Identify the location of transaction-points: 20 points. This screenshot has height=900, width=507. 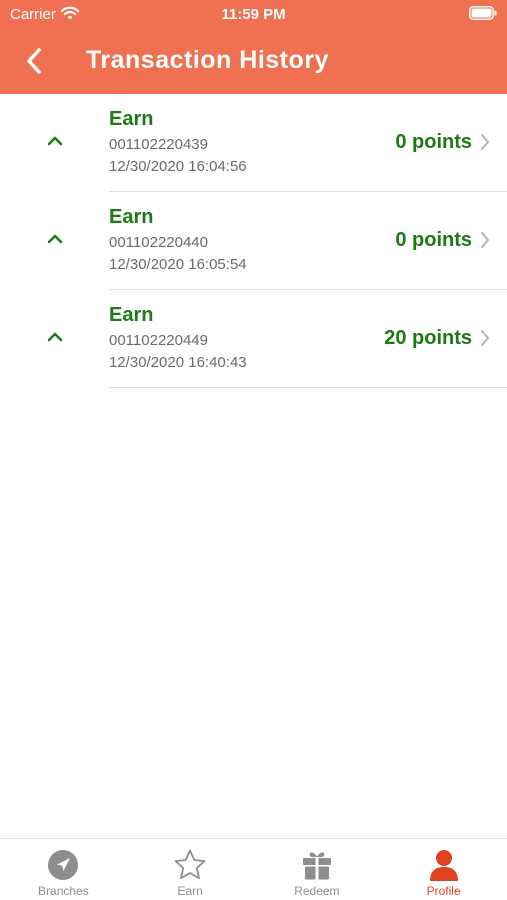
(428, 338).